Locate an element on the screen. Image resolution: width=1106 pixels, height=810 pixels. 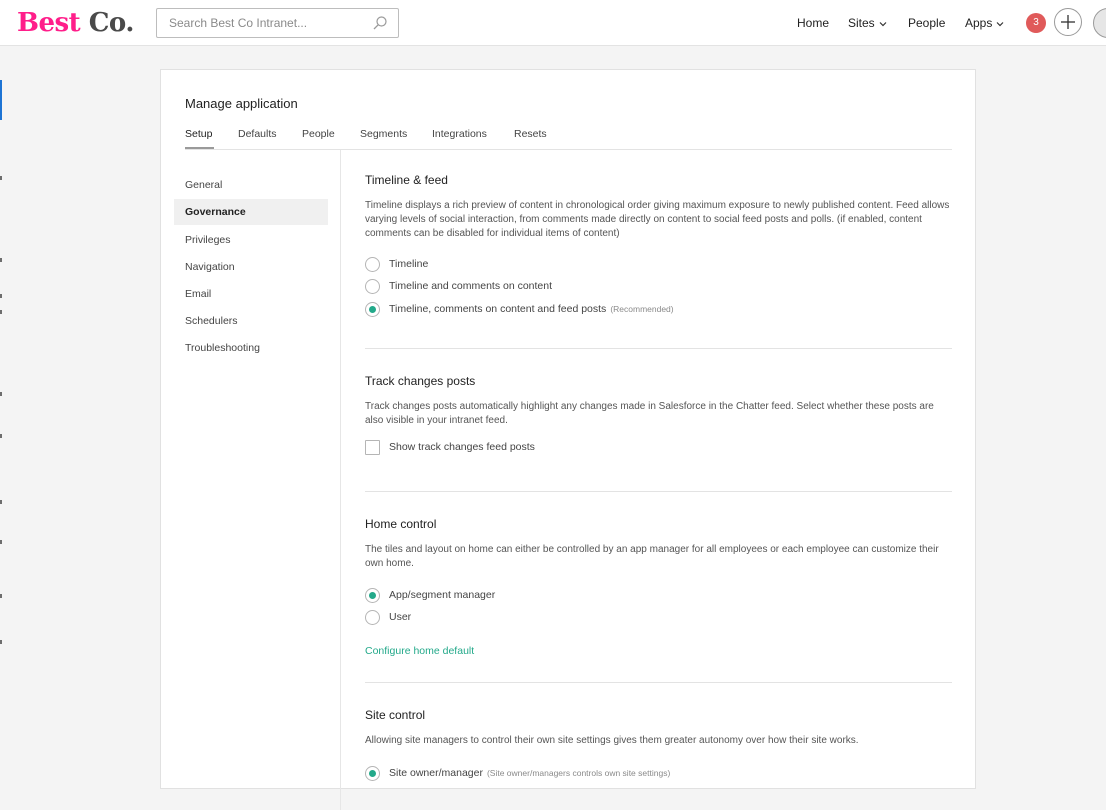
radio-label-text: Site owner/manager is located at coordinates (436, 773).